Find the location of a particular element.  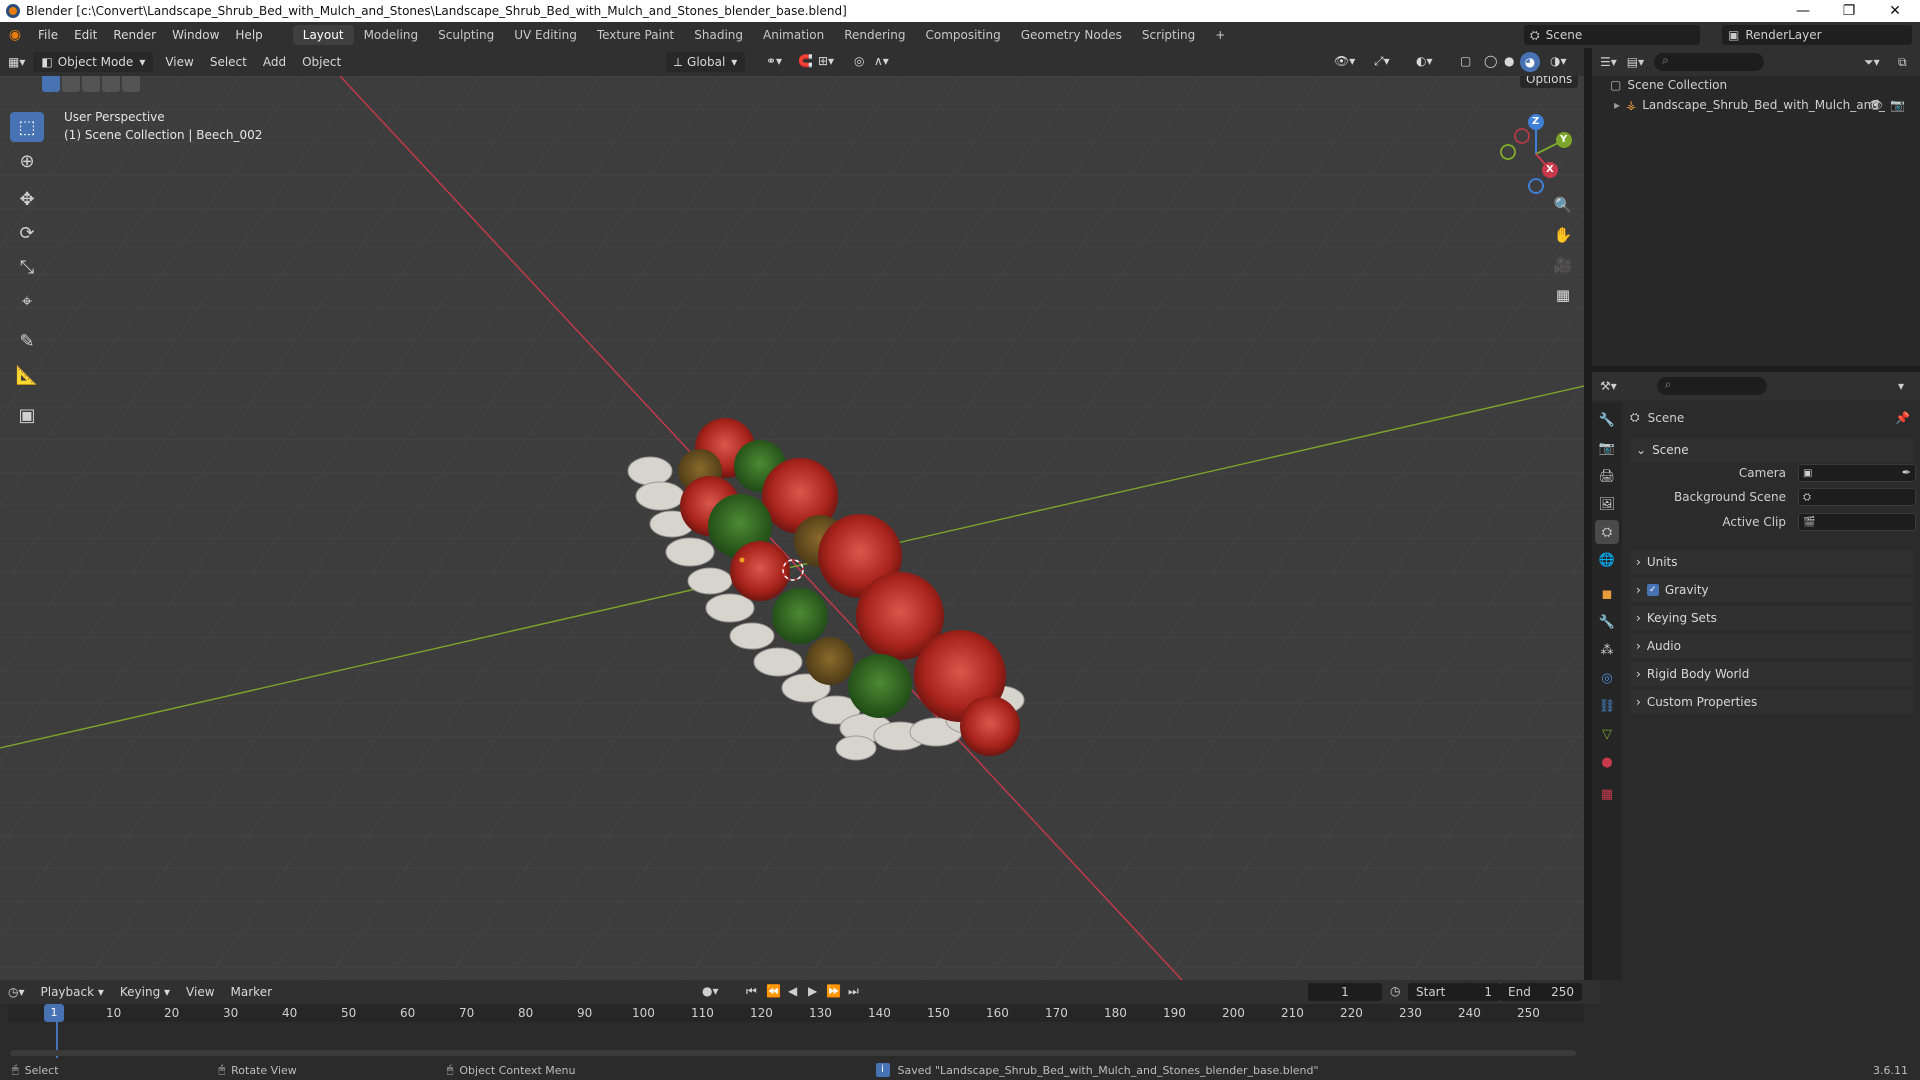

expand-arrow-icon: ▸ is located at coordinates (1617, 105).